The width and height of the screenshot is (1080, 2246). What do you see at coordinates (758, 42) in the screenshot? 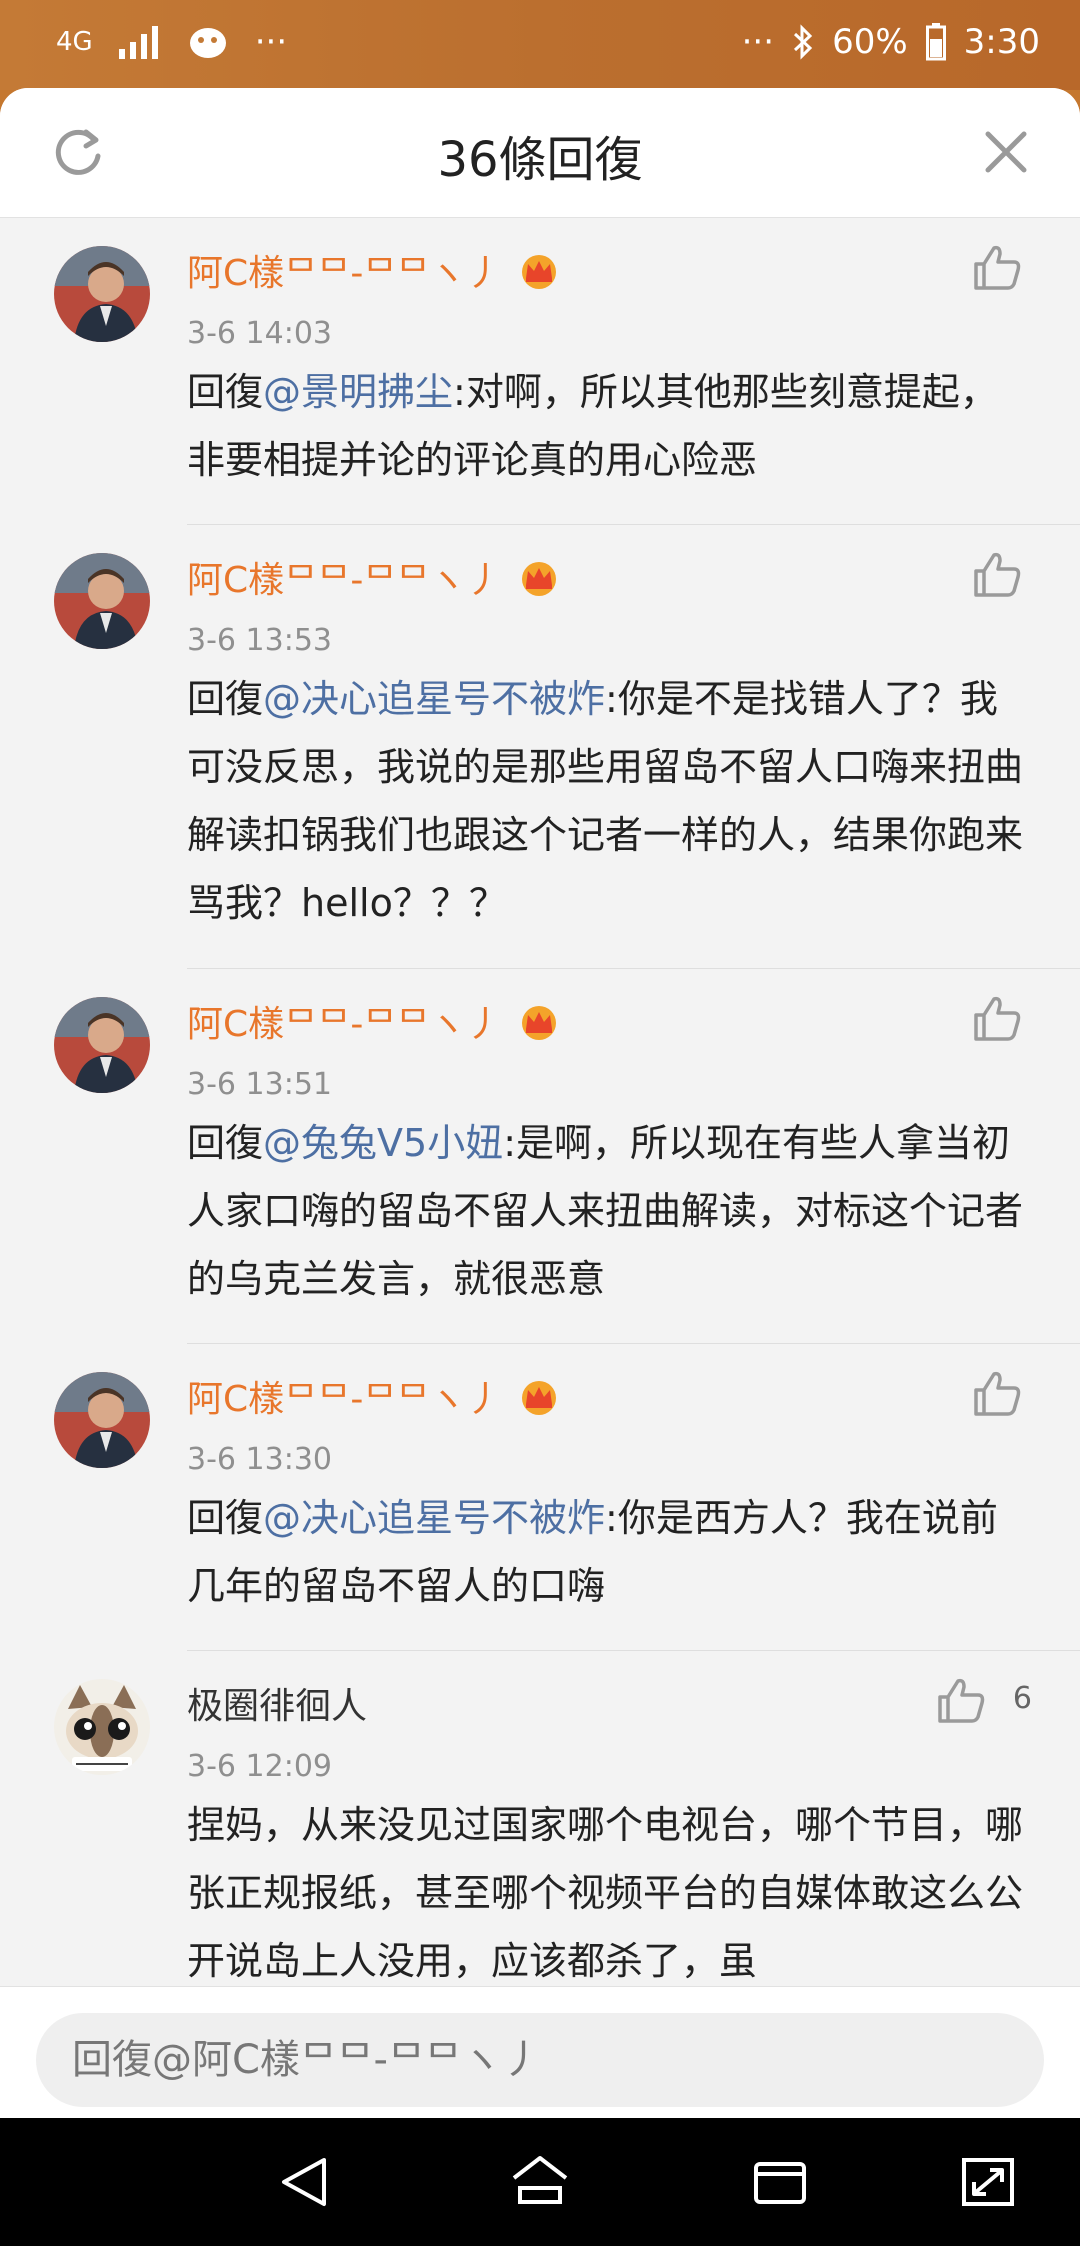
I see `more-status-indicator: ···` at bounding box center [758, 42].